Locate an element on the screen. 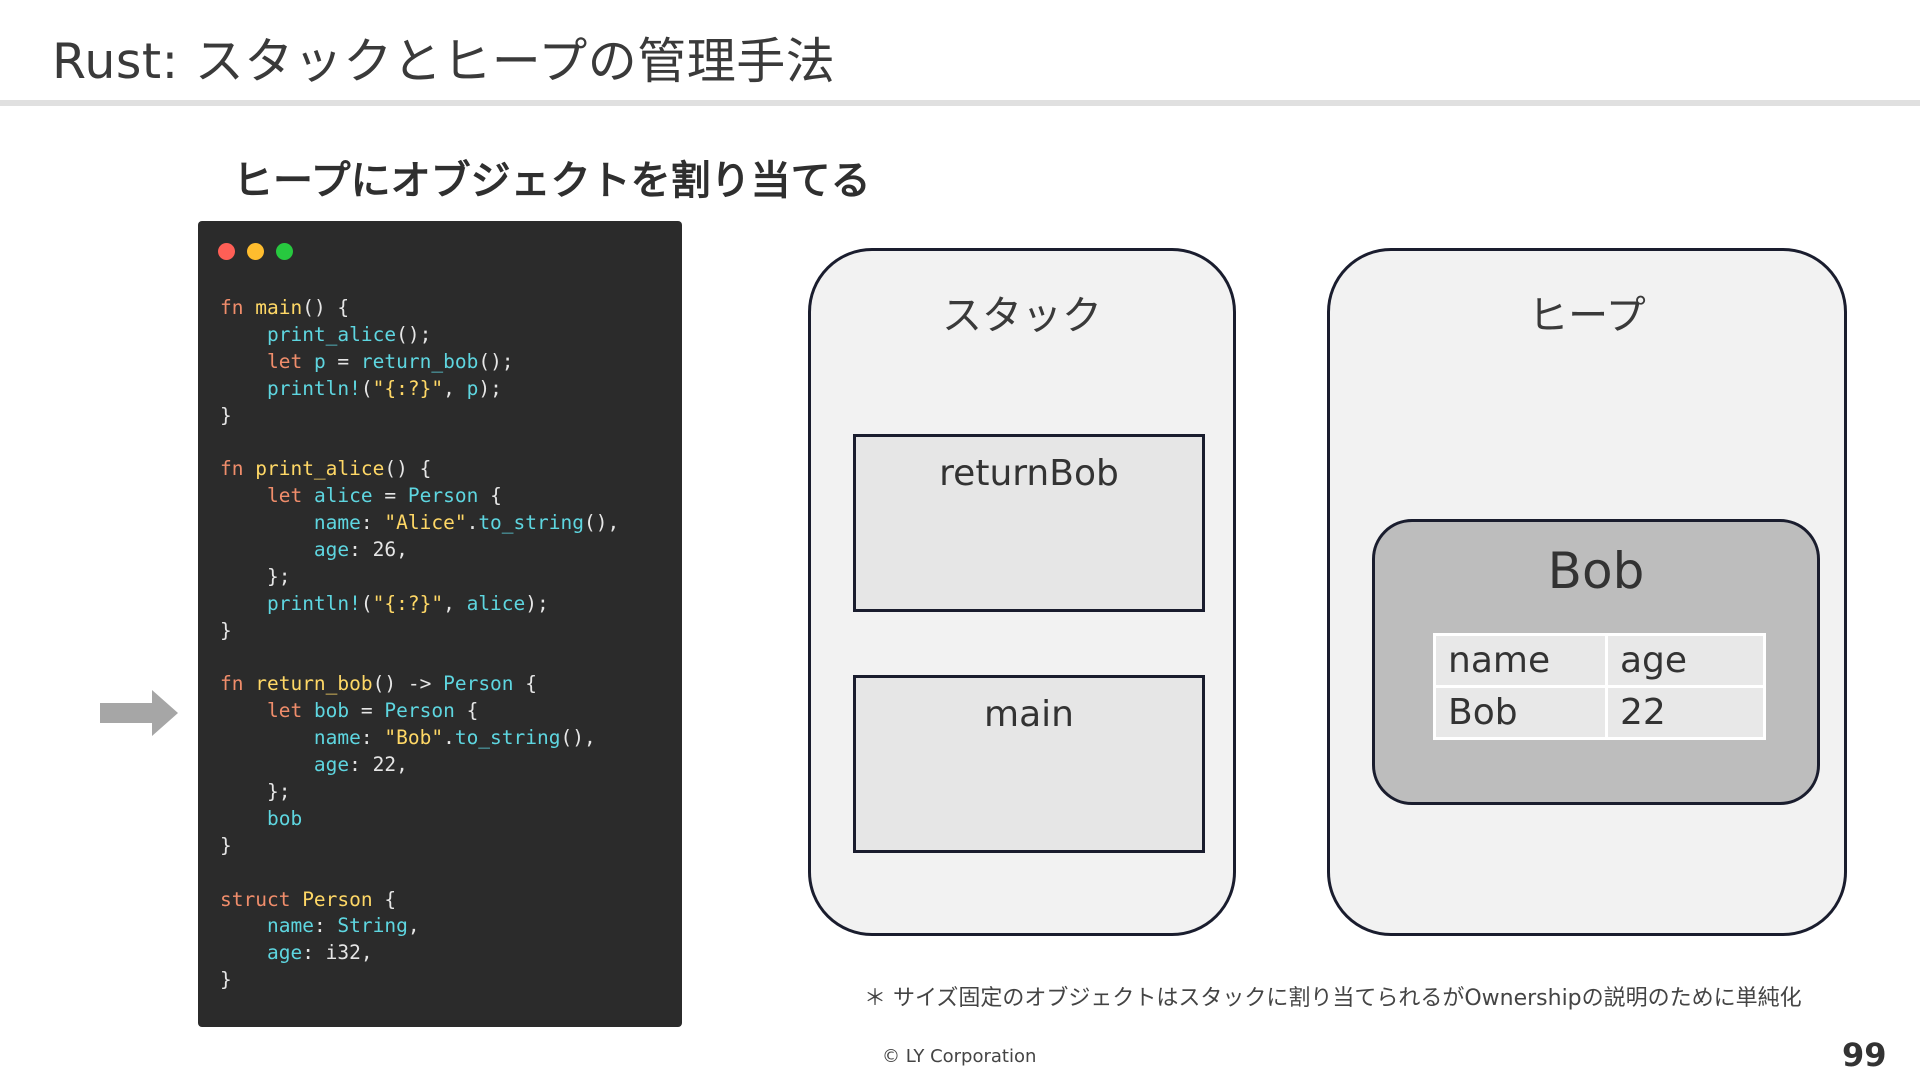 This screenshot has height=1080, width=1920. code-line: age: 26, is located at coordinates (419, 550).